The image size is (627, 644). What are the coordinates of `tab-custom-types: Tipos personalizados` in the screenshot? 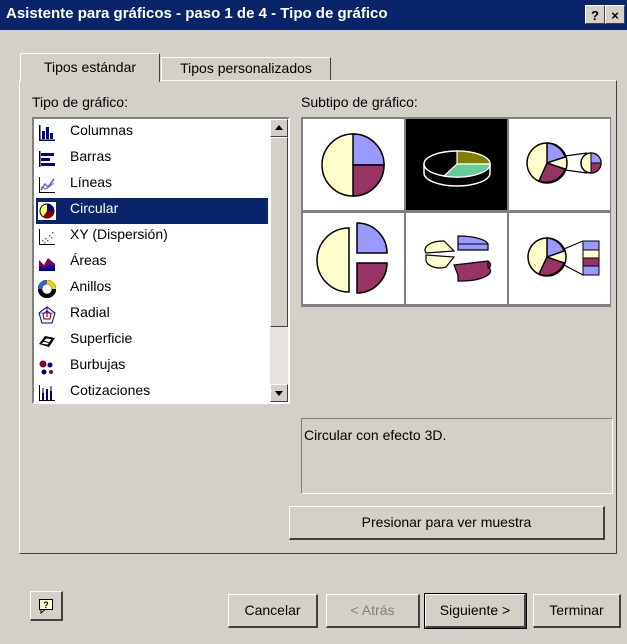 It's located at (246, 68).